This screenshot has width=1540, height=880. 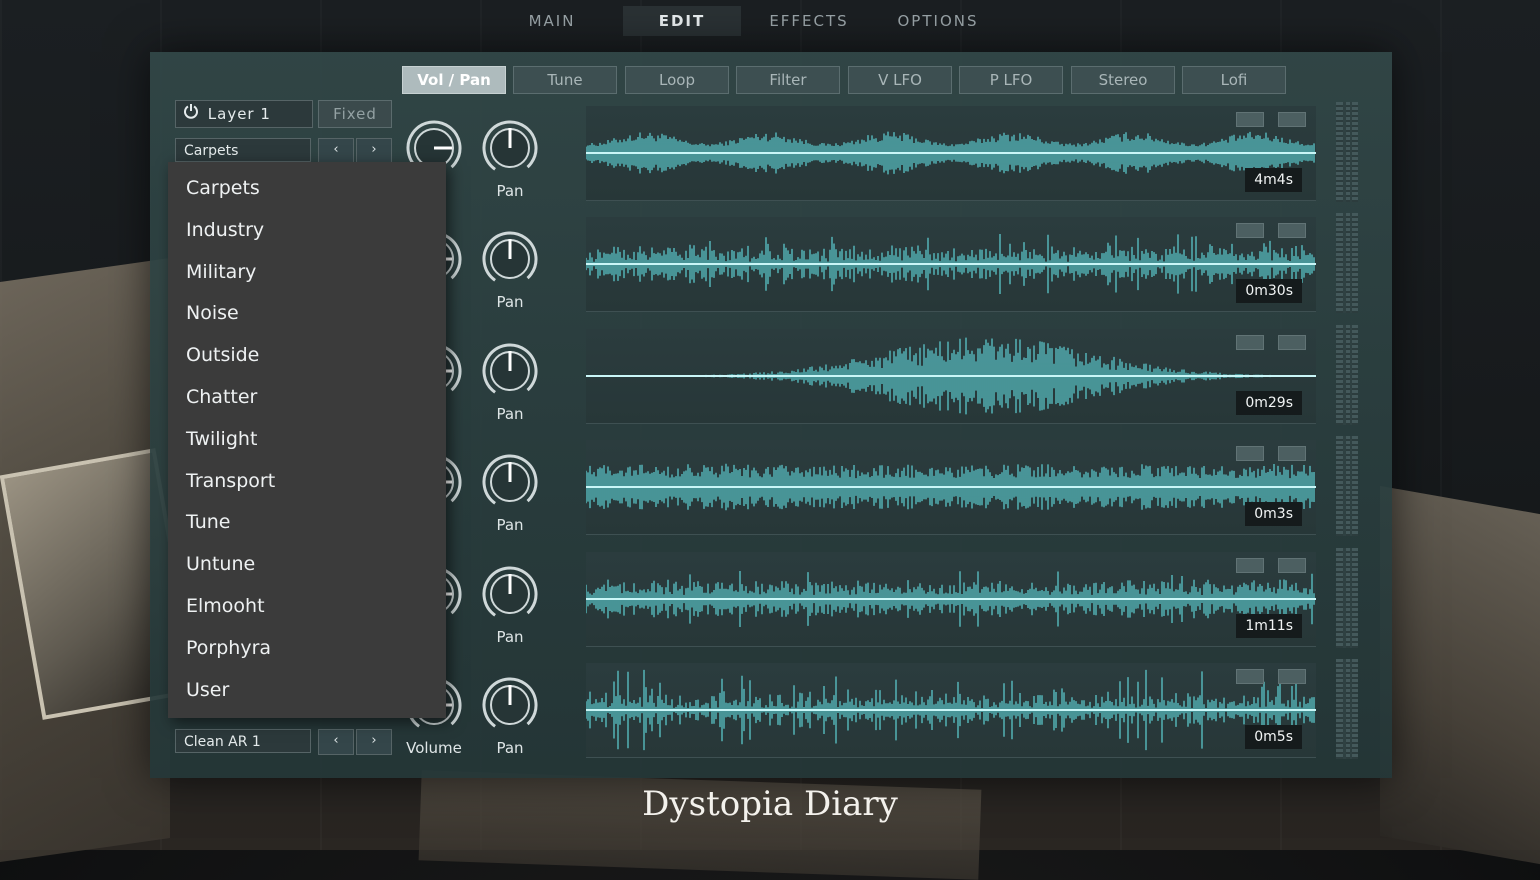 I want to click on dropdown-item-twilight: Twilight, so click(x=307, y=440).